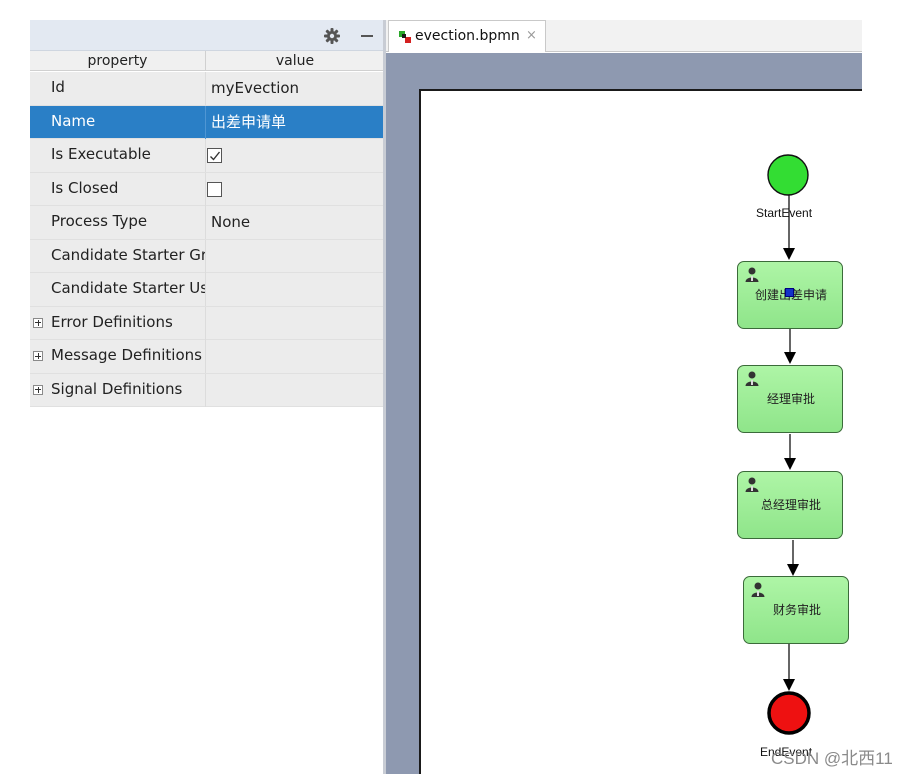  I want to click on task-label: 经理审批, so click(790, 399).